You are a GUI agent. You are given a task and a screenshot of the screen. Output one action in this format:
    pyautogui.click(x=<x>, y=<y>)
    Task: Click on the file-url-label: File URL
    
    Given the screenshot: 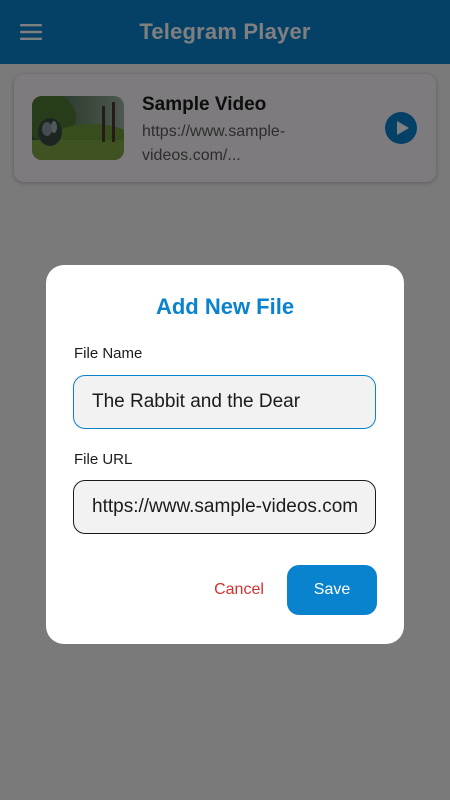 What is the action you would take?
    pyautogui.click(x=103, y=459)
    